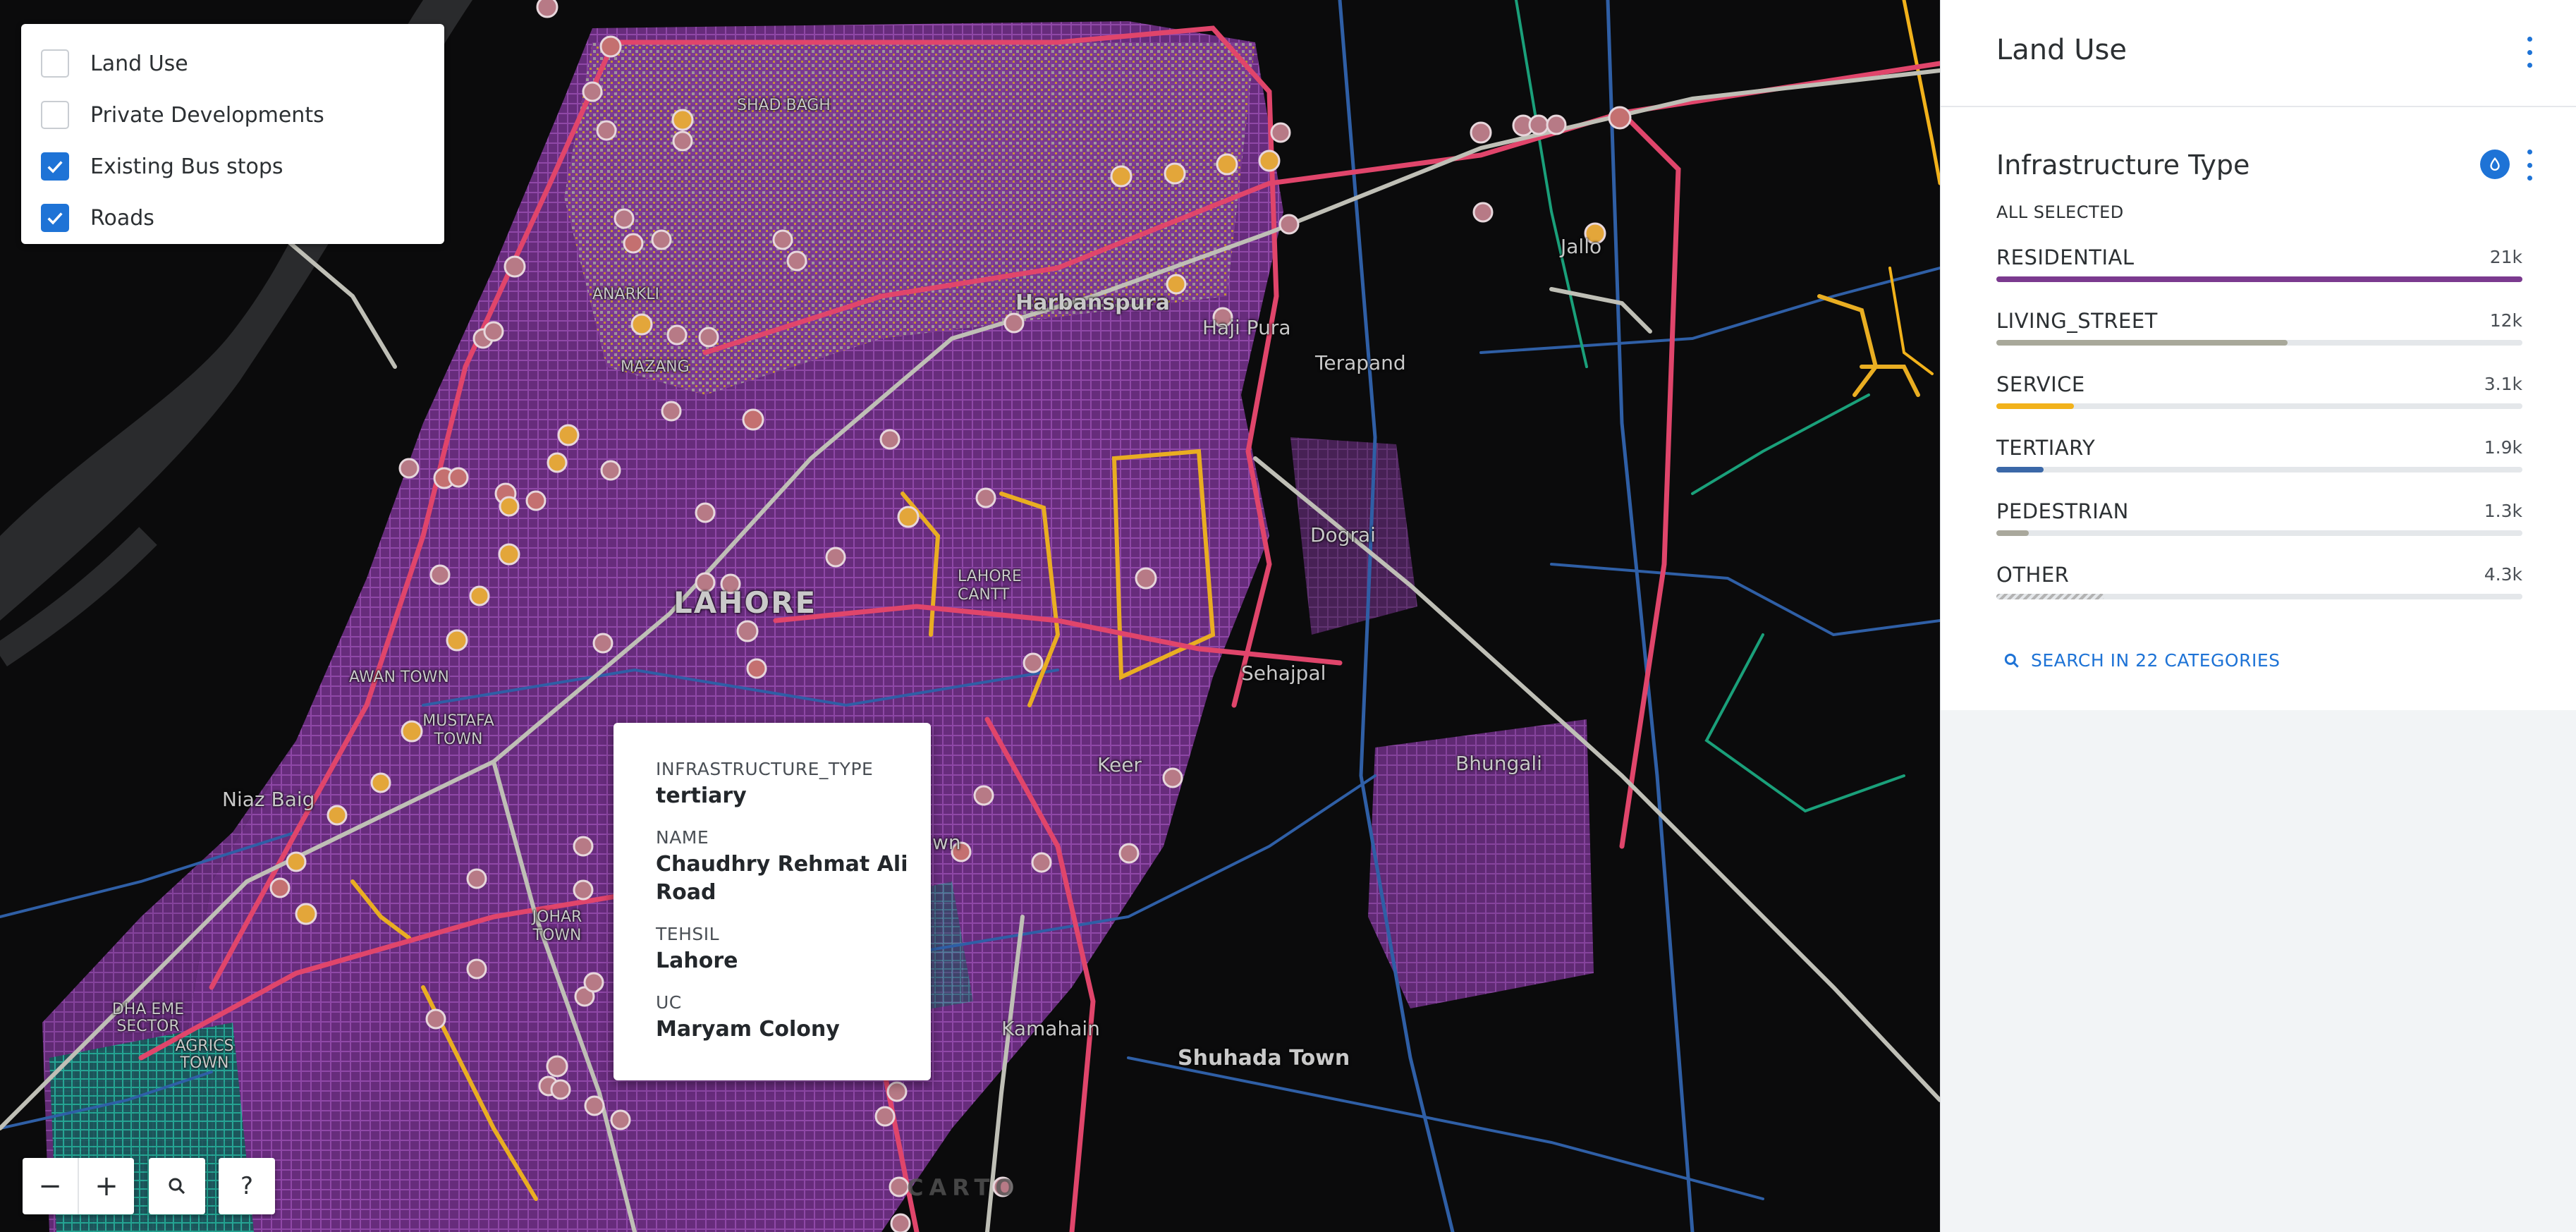  I want to click on place-label: DHA EME SECTOR, so click(148, 1018).